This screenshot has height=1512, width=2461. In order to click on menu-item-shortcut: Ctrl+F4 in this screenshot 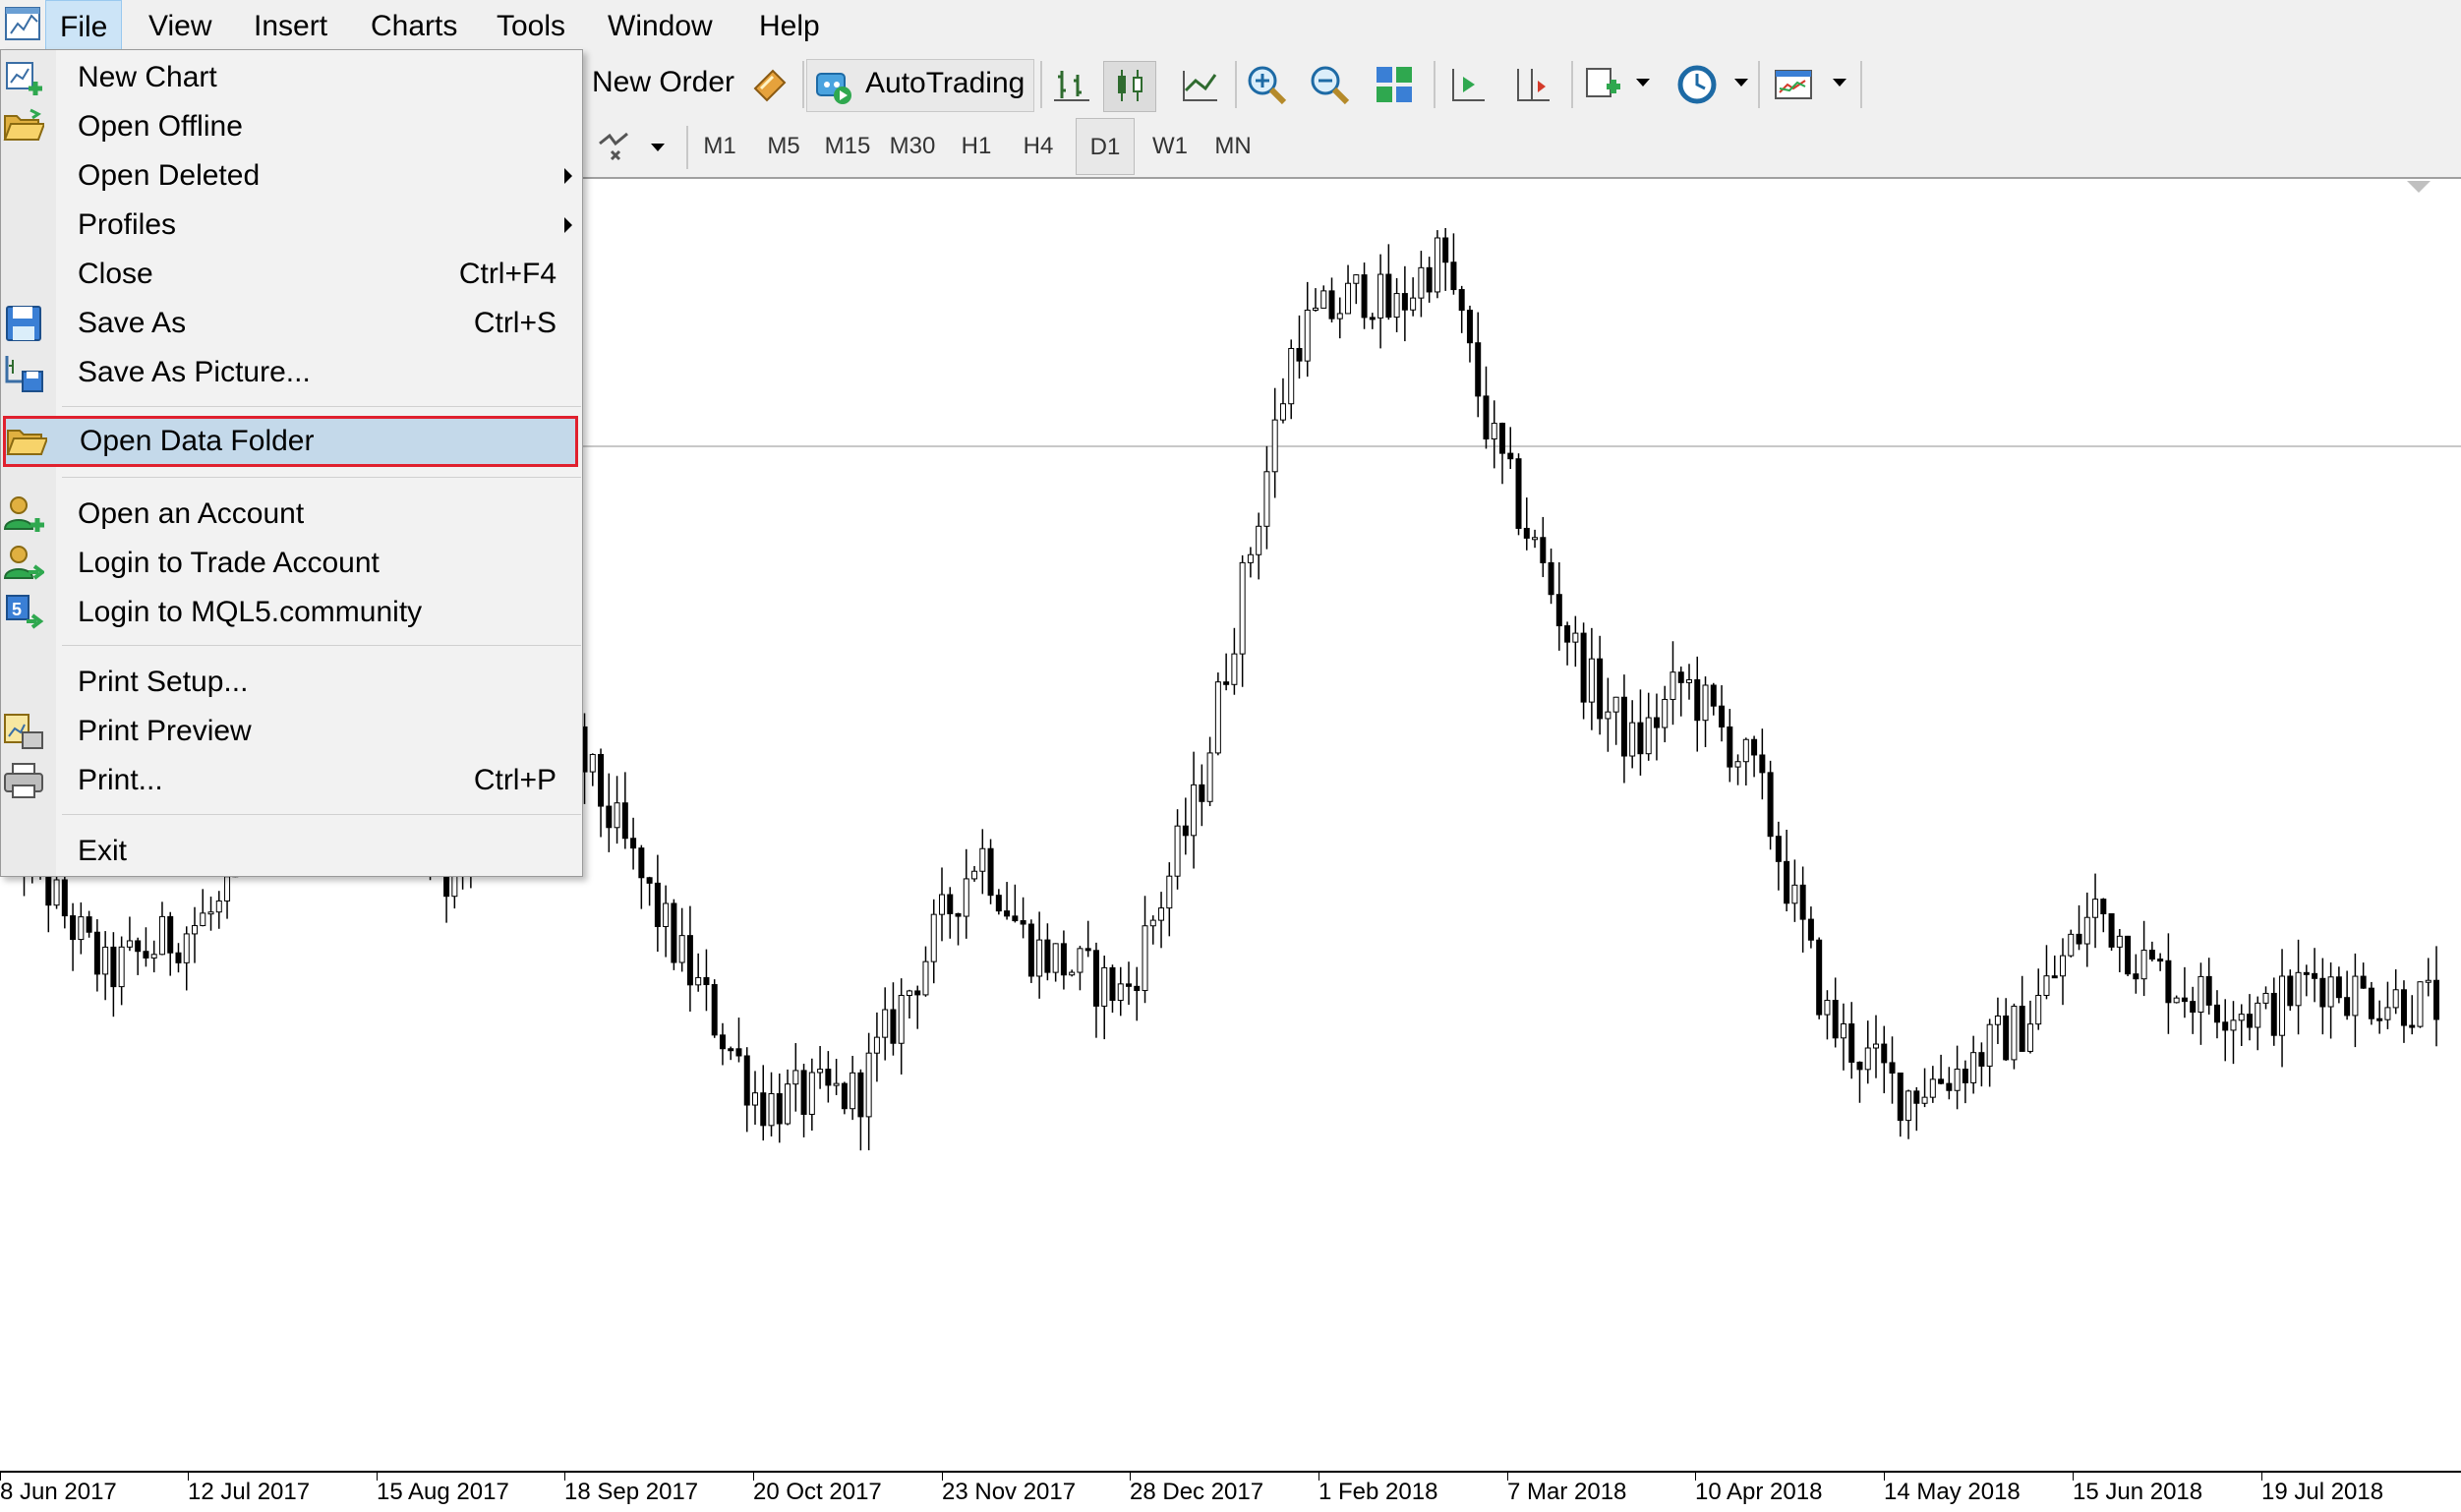, I will do `click(508, 274)`.